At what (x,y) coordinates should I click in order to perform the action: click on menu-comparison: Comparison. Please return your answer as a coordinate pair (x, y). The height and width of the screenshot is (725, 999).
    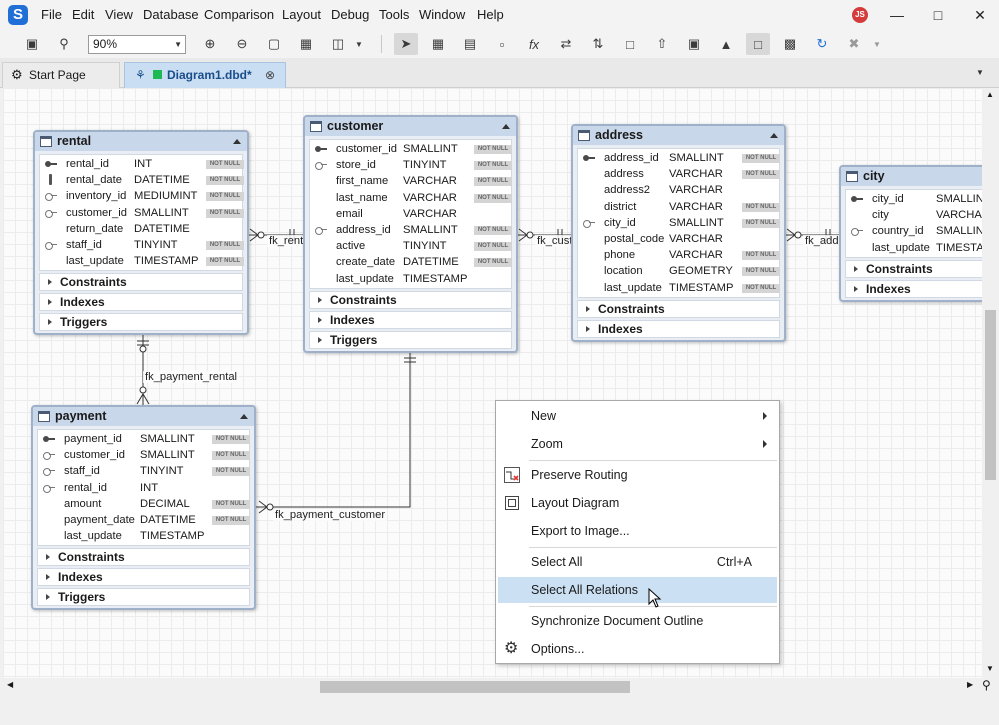
    Looking at the image, I should click on (239, 14).